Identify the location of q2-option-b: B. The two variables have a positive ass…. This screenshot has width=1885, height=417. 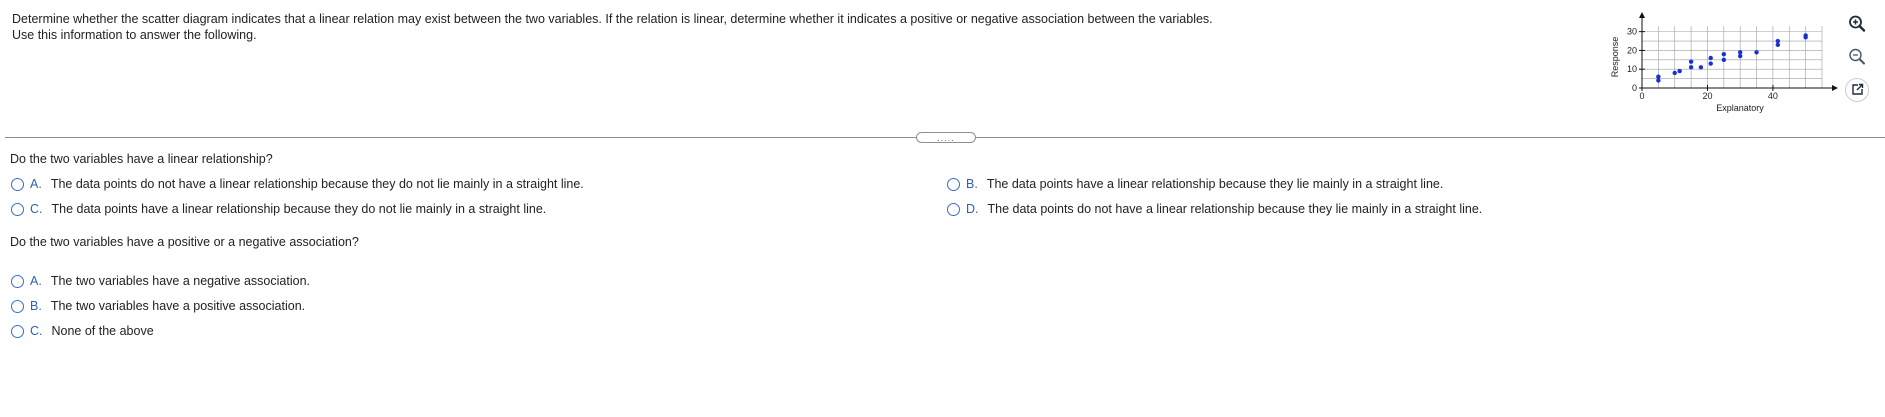
(158, 306).